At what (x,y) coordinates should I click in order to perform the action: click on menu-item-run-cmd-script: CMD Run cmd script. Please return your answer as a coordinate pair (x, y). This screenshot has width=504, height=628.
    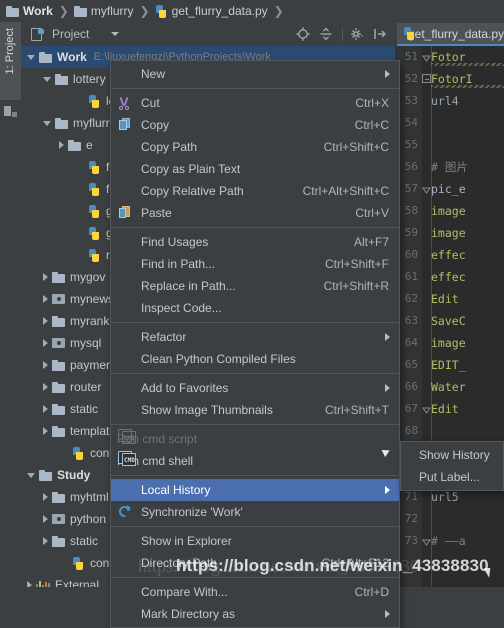
    Looking at the image, I should click on (255, 439).